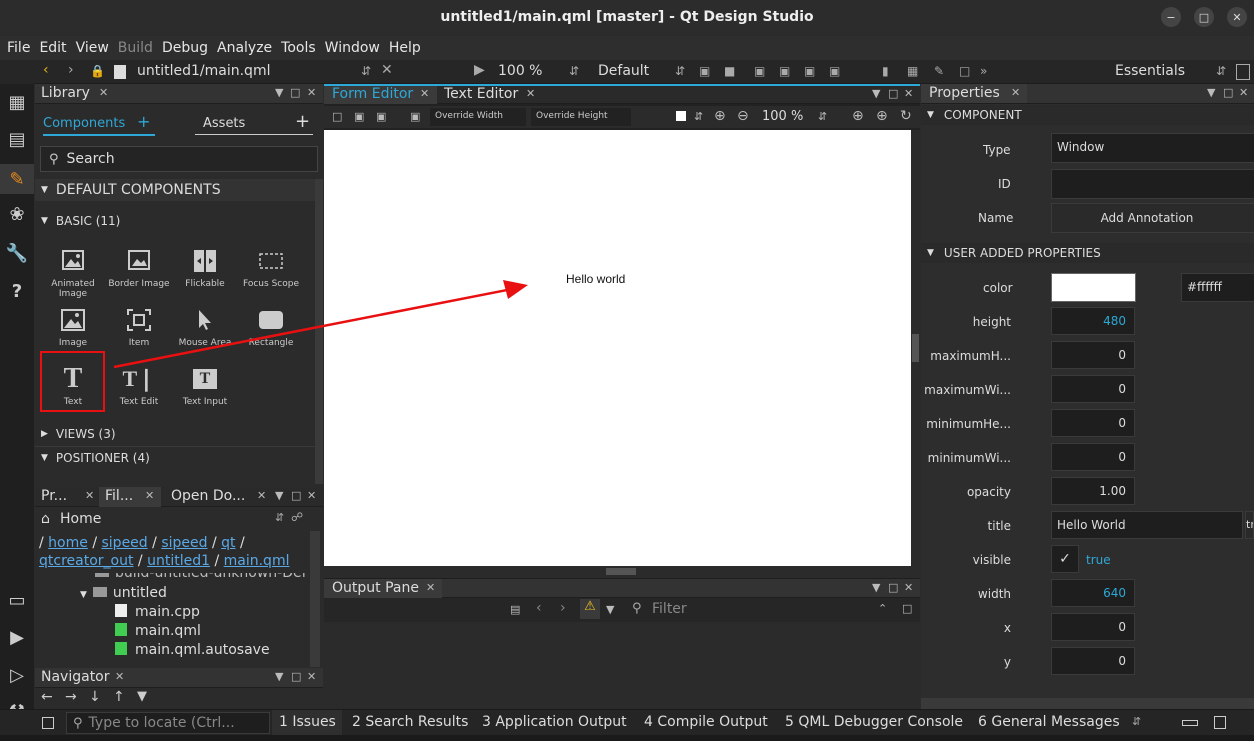 Image resolution: width=1254 pixels, height=741 pixels. What do you see at coordinates (623, 71) in the screenshot?
I see `style-select: Default` at bounding box center [623, 71].